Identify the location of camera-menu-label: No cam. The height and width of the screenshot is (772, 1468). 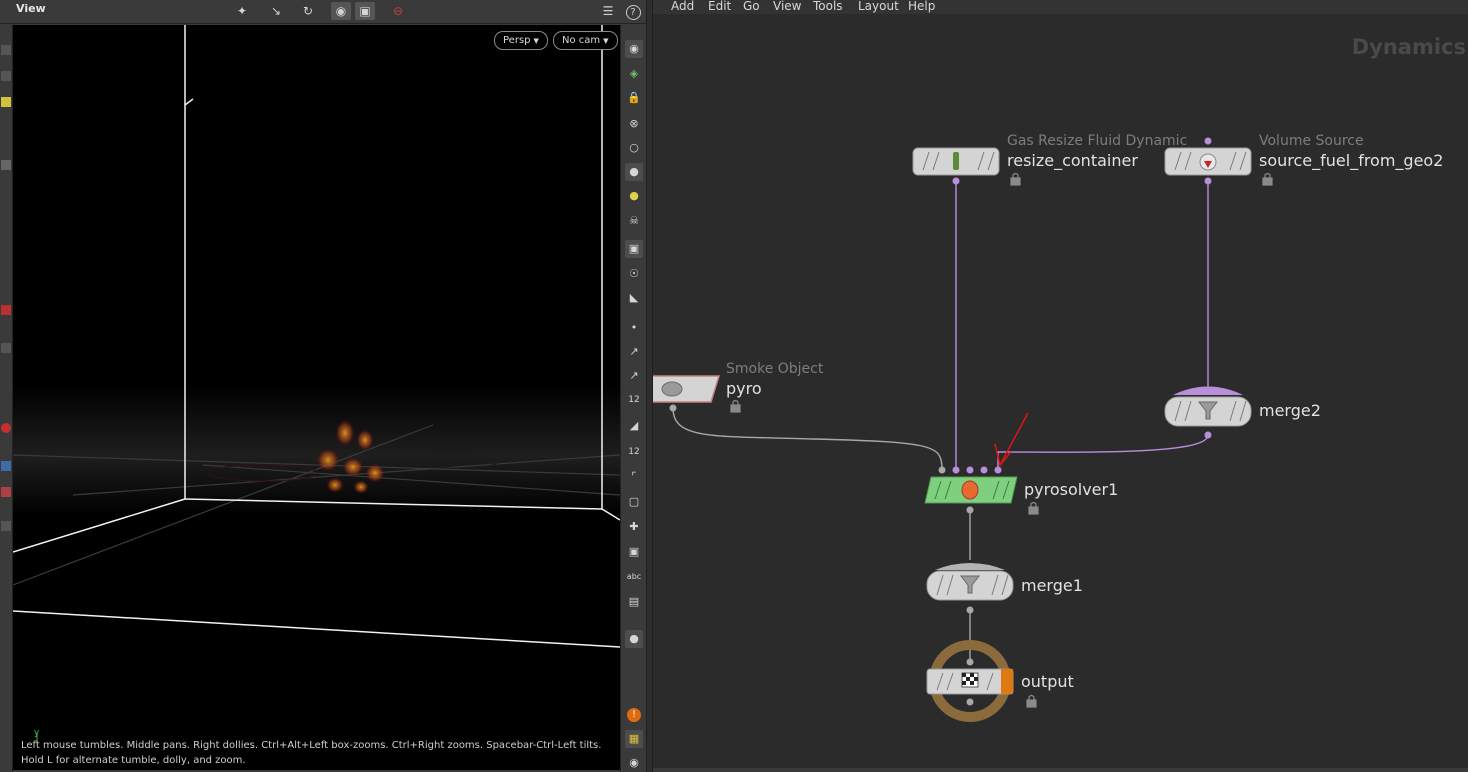
(581, 40).